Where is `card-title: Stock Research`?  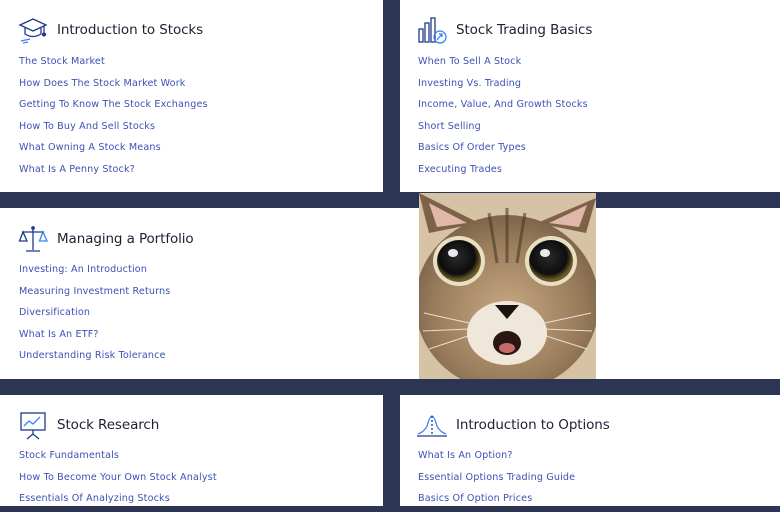 card-title: Stock Research is located at coordinates (108, 425).